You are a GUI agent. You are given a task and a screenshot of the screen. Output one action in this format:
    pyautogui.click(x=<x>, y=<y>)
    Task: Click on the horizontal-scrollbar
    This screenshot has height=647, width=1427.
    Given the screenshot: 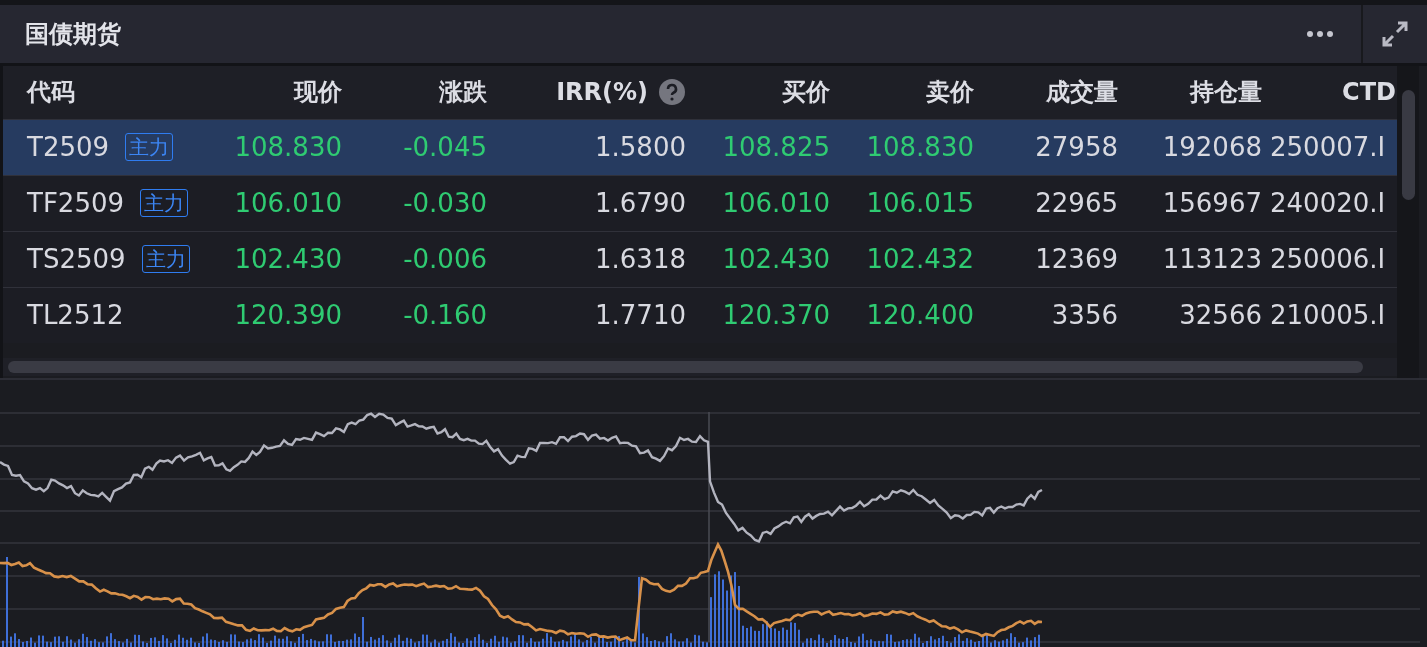 What is the action you would take?
    pyautogui.click(x=700, y=366)
    